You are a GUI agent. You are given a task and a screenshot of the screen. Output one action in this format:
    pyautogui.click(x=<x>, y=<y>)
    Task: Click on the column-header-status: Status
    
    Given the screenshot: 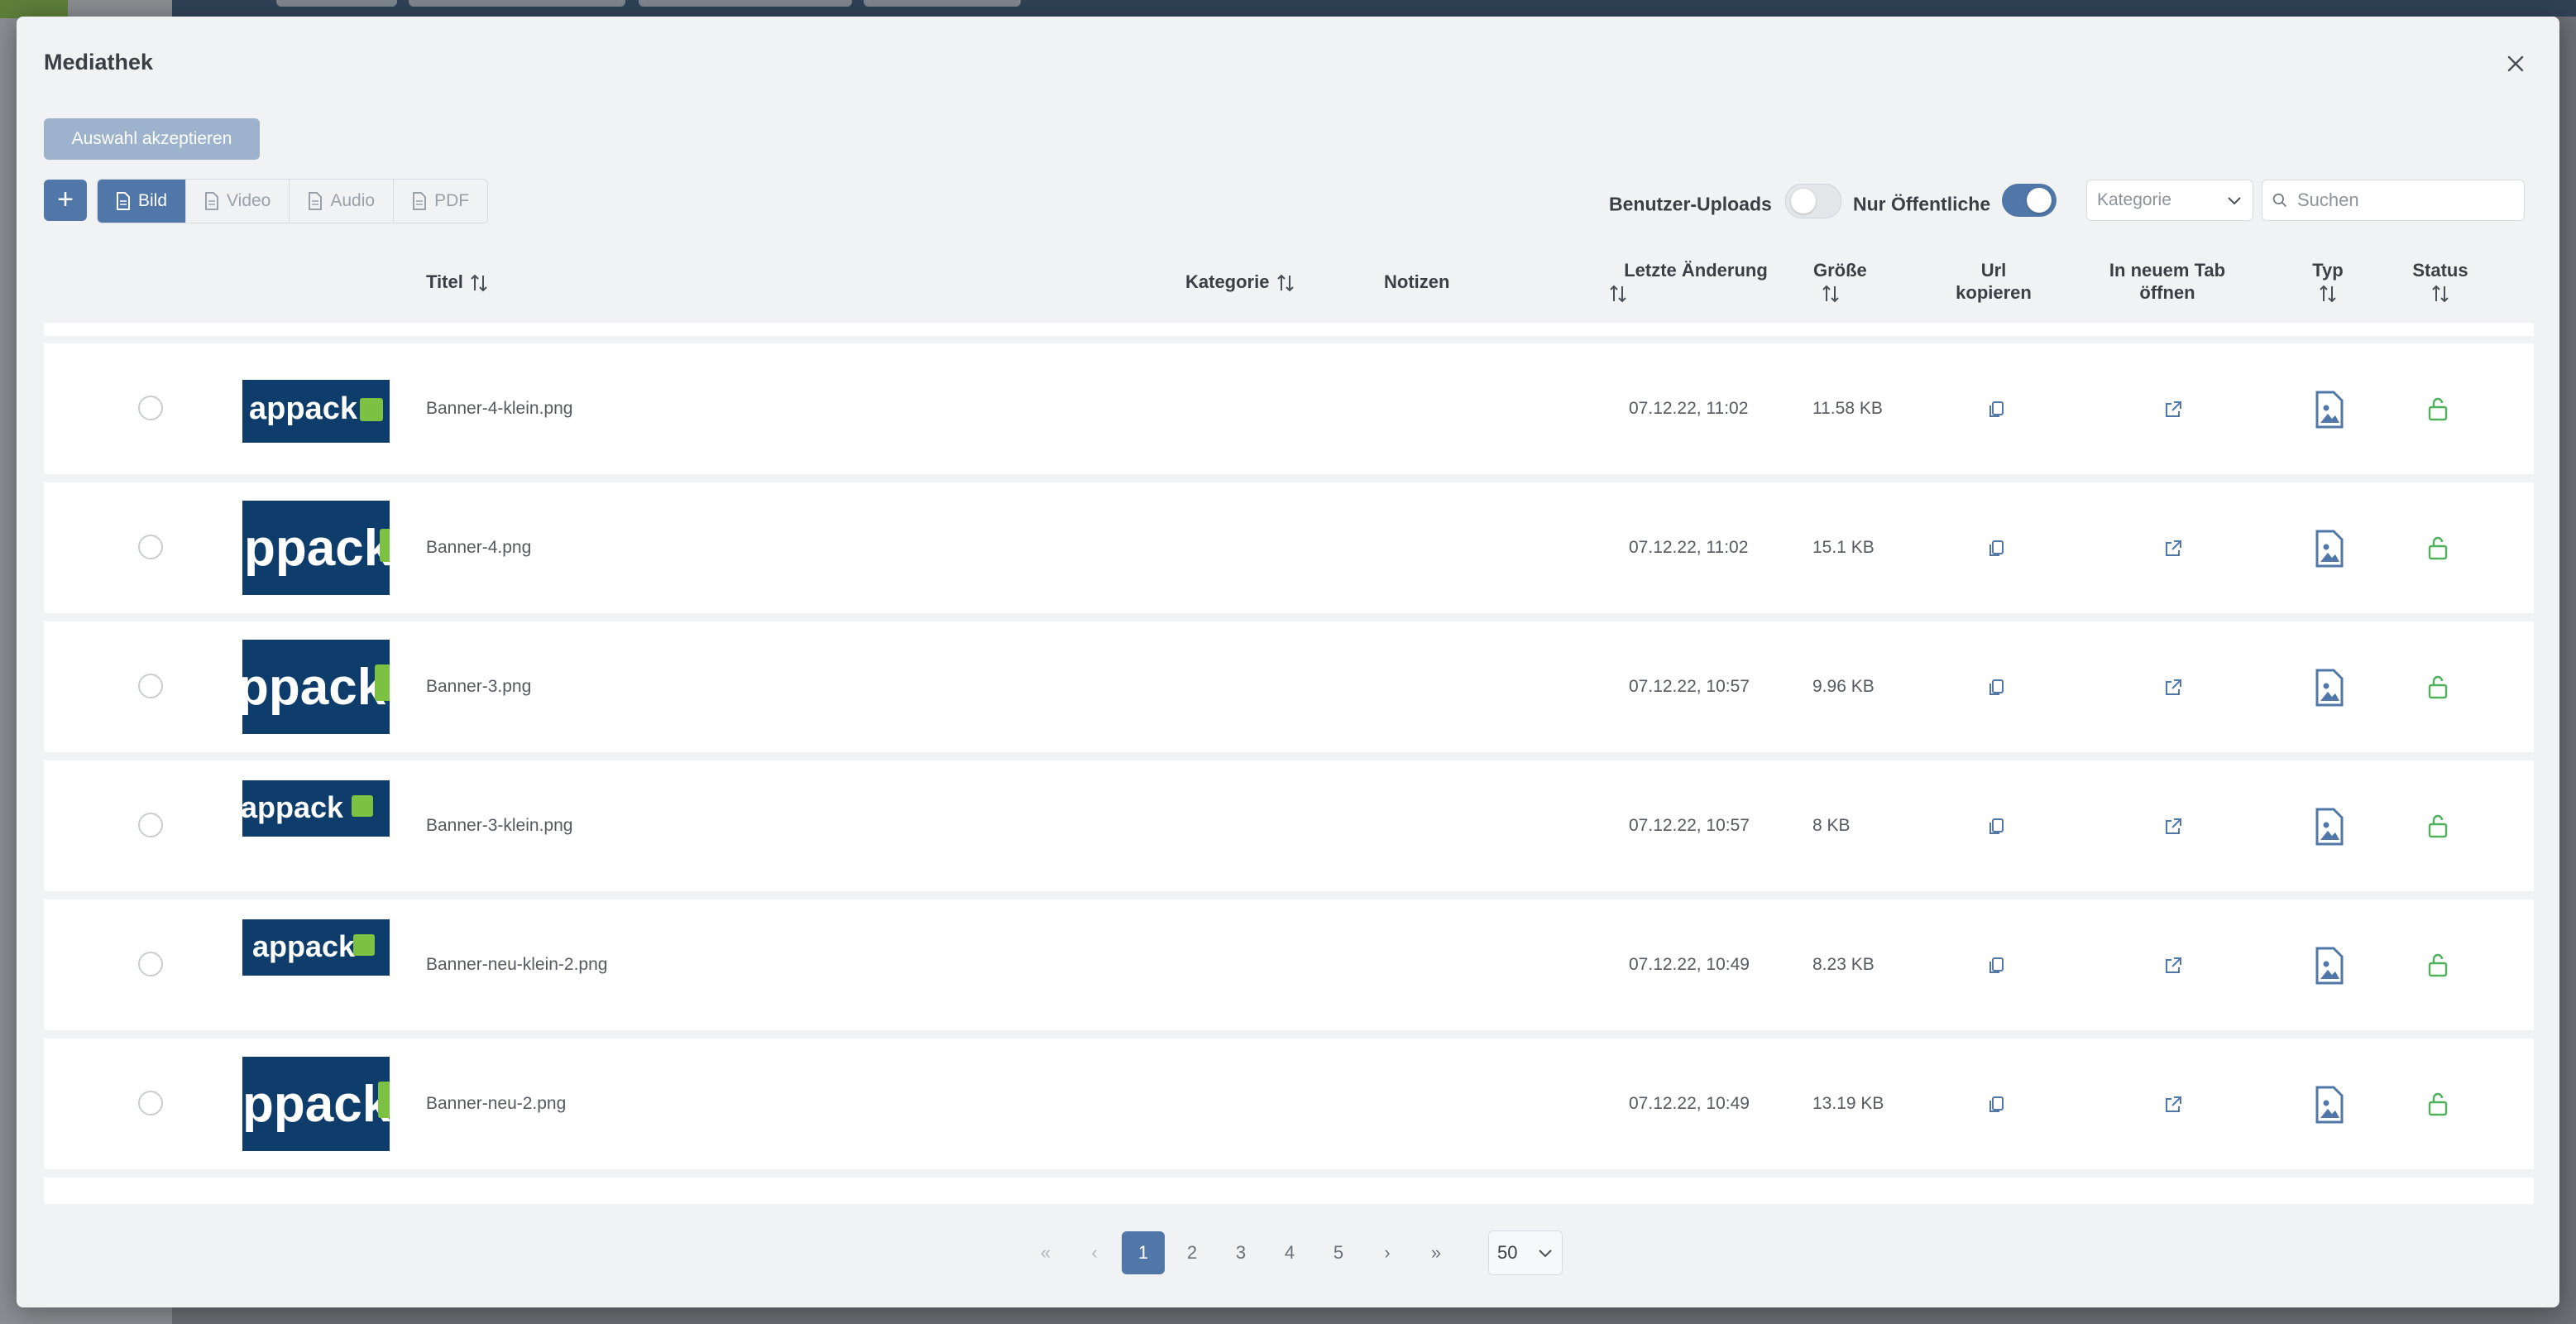 What is the action you would take?
    pyautogui.click(x=2440, y=282)
    